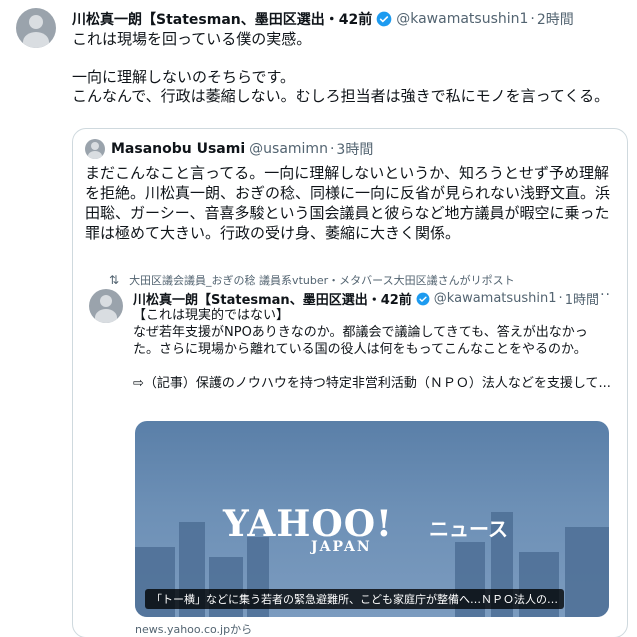 The image size is (637, 637). I want to click on yahoo-logo-japan: JAPAN, so click(341, 547).